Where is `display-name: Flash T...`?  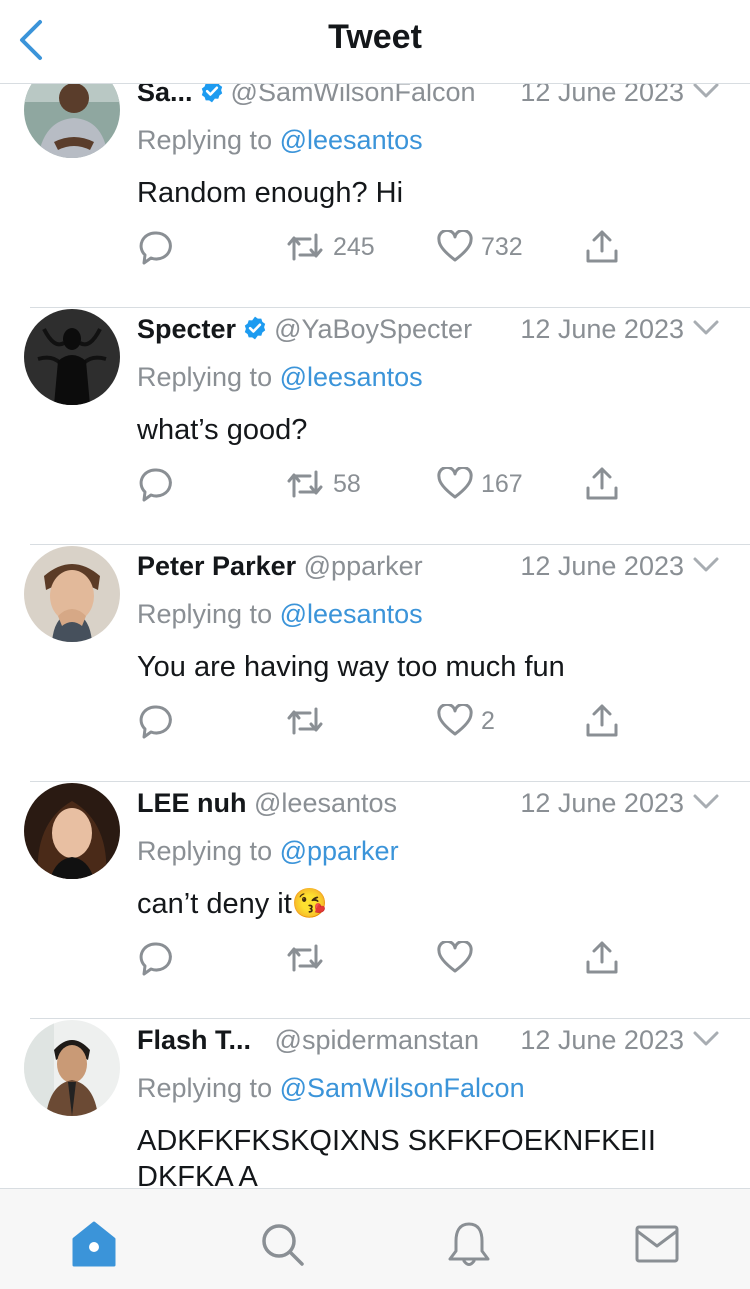
display-name: Flash T... is located at coordinates (194, 1040).